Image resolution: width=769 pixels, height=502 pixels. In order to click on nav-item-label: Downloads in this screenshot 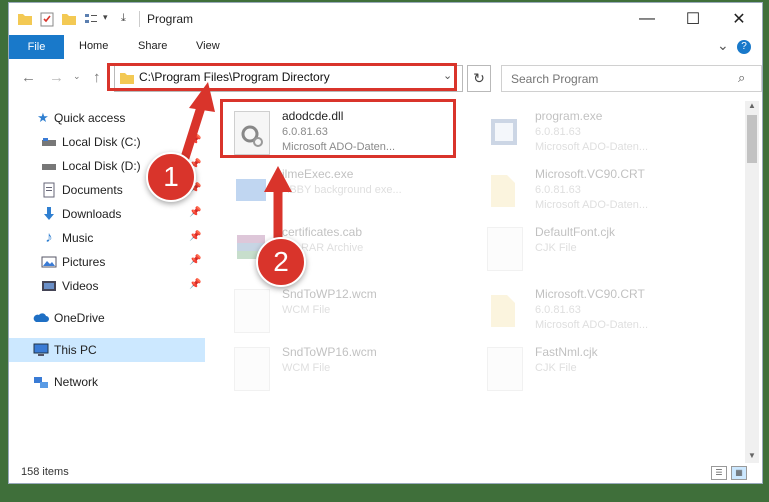, I will do `click(92, 214)`.